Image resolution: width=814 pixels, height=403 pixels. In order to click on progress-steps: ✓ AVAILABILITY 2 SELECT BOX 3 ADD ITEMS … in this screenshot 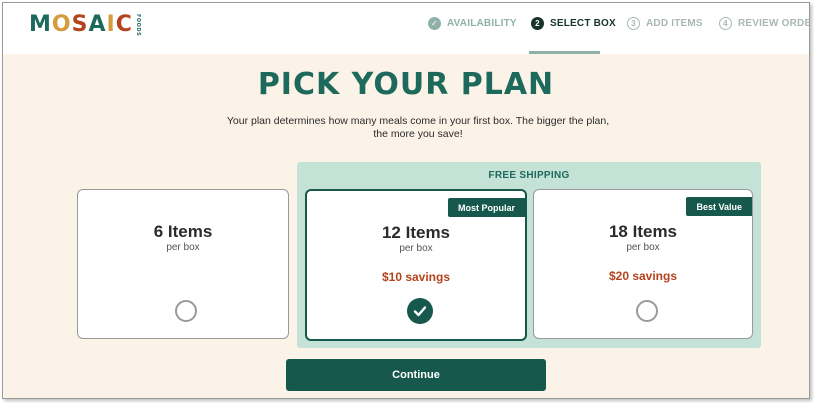, I will do `click(406, 28)`.